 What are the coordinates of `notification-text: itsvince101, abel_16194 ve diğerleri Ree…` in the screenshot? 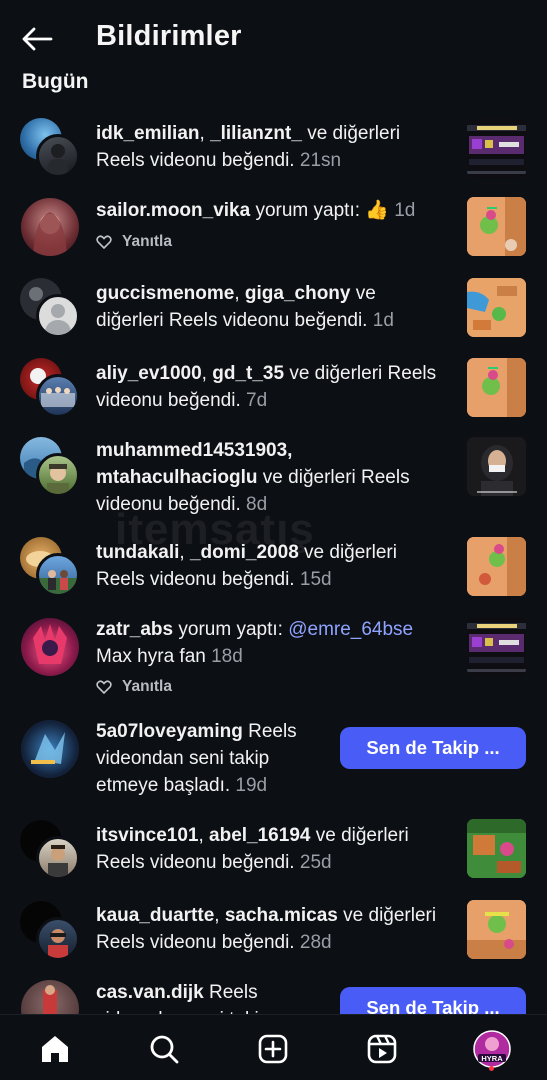 It's located at (252, 849).